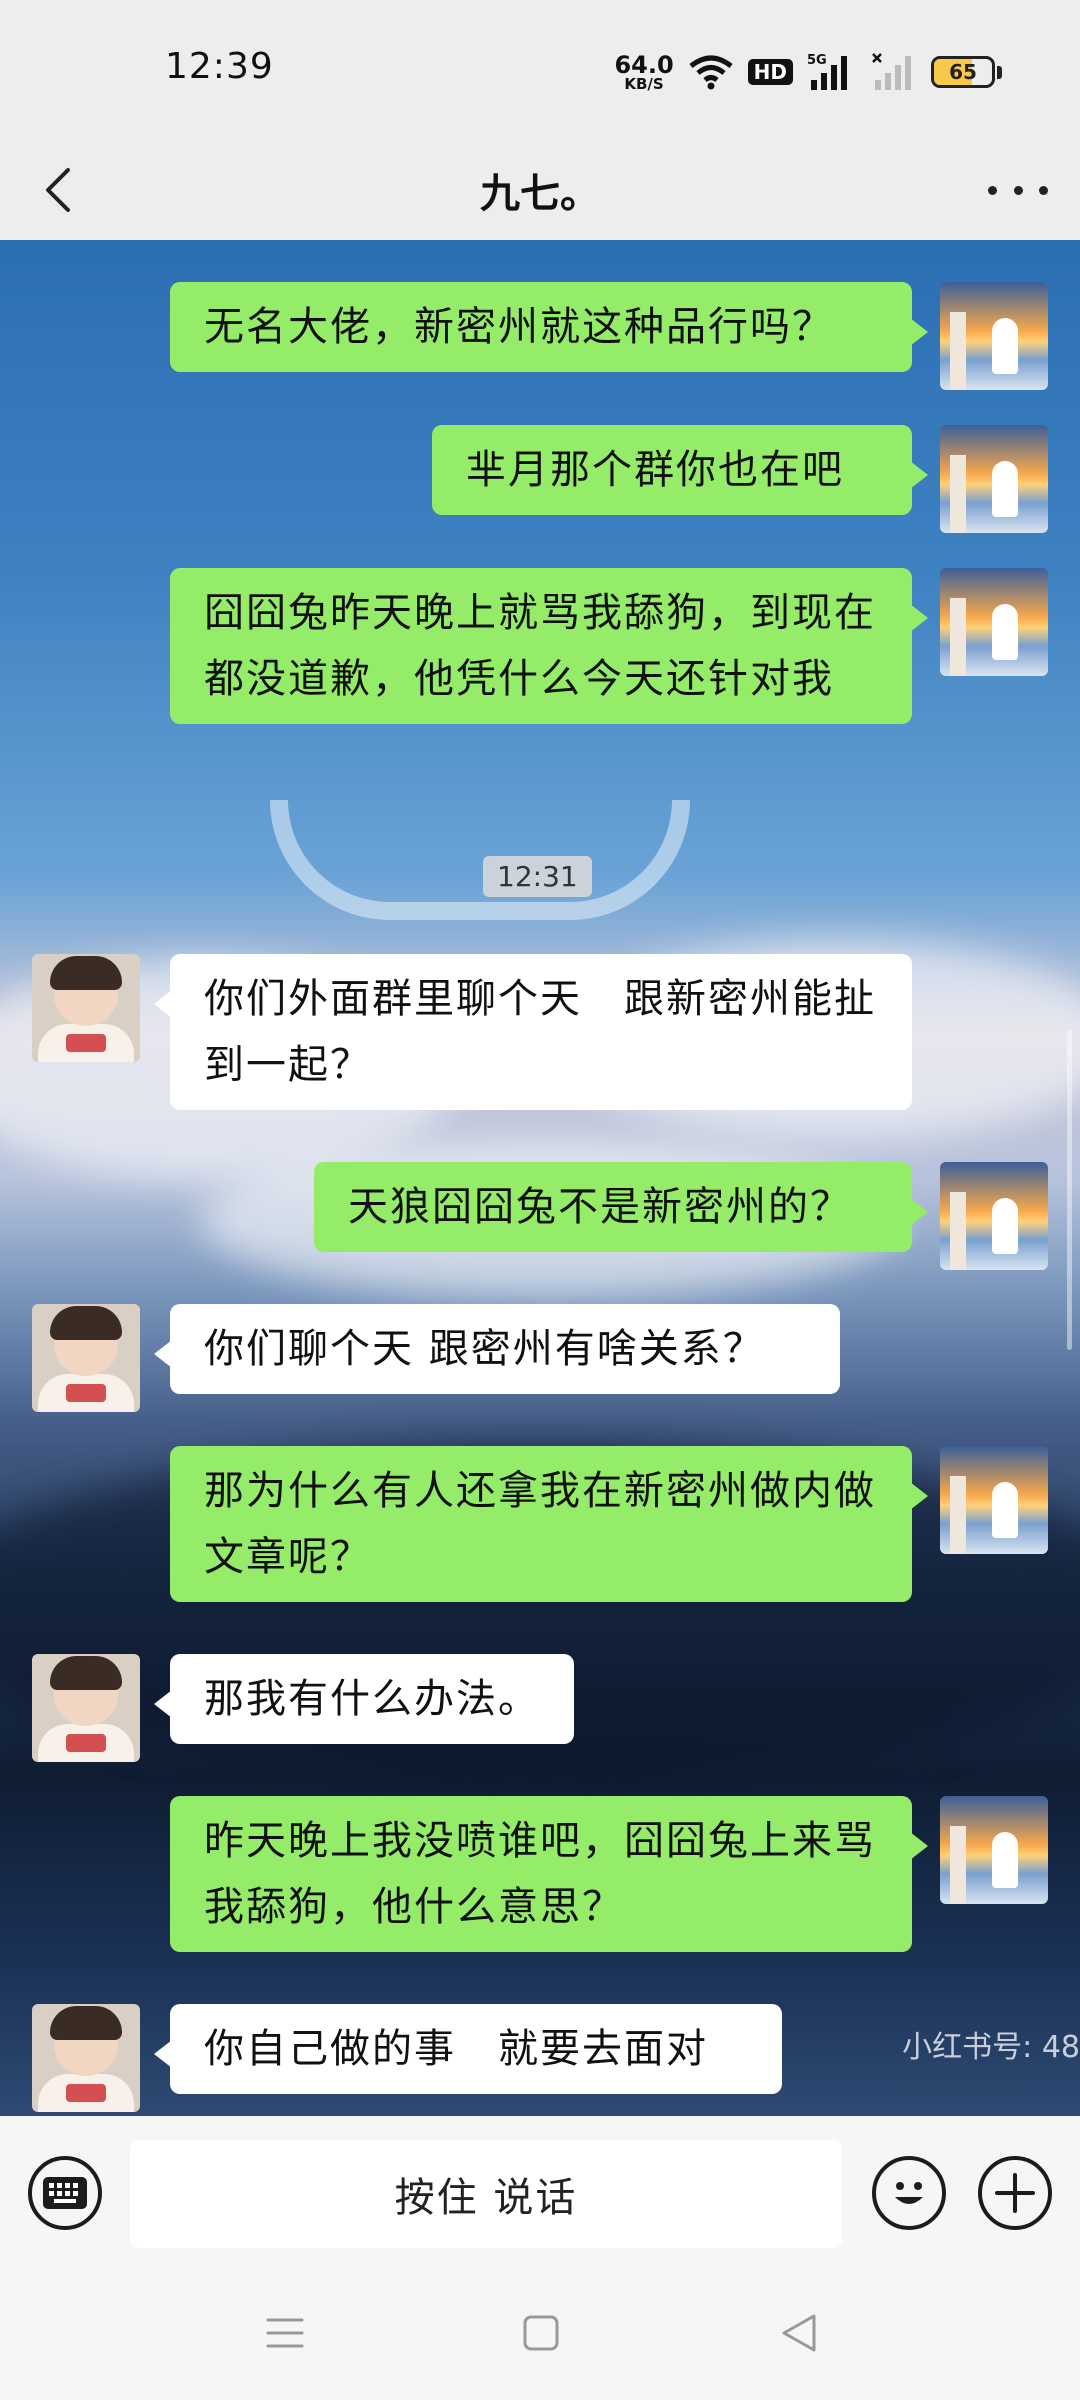  What do you see at coordinates (549, 1874) in the screenshot?
I see `my-message-bubble: 昨天晚上我没喷谁吧，囧囧兔上来骂我舔狗，他什么意思？` at bounding box center [549, 1874].